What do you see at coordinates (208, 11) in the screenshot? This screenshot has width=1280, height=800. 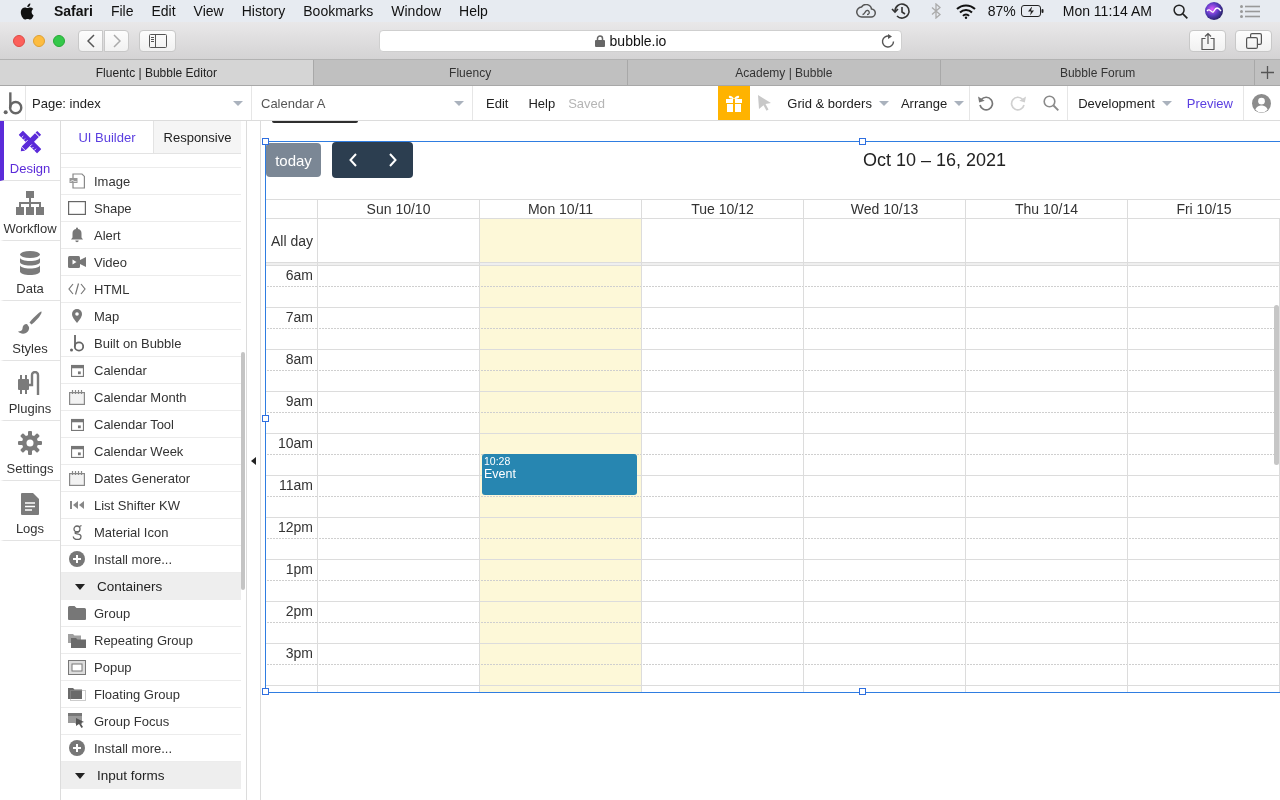 I see `menu-item: View` at bounding box center [208, 11].